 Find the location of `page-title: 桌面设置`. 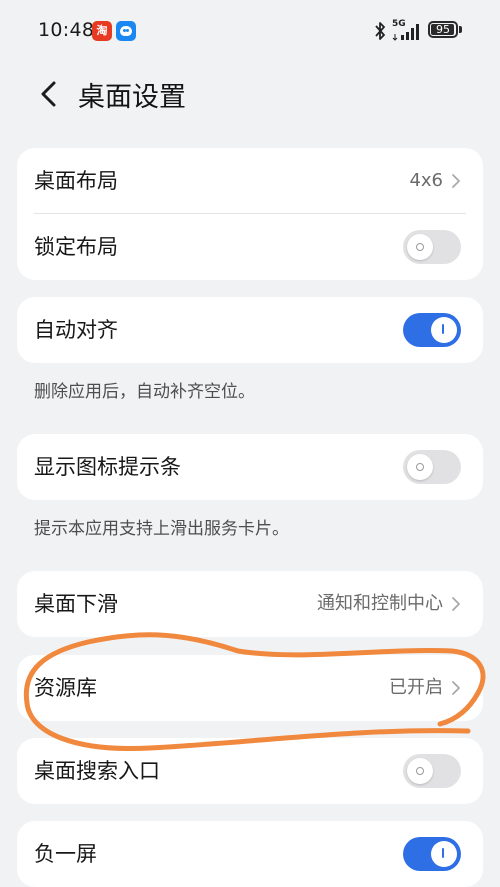

page-title: 桌面设置 is located at coordinates (132, 97).